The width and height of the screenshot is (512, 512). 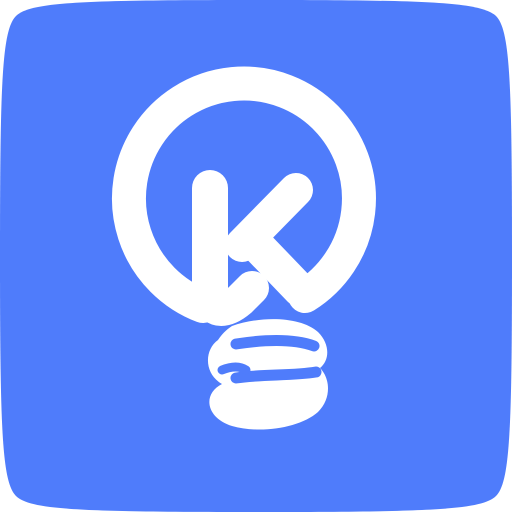 What do you see at coordinates (231, 298) in the screenshot?
I see `k-stem-join` at bounding box center [231, 298].